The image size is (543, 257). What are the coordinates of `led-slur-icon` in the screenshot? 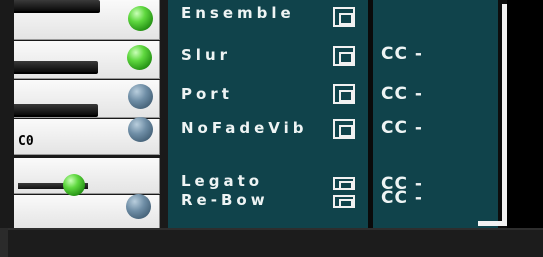 It's located at (139, 57).